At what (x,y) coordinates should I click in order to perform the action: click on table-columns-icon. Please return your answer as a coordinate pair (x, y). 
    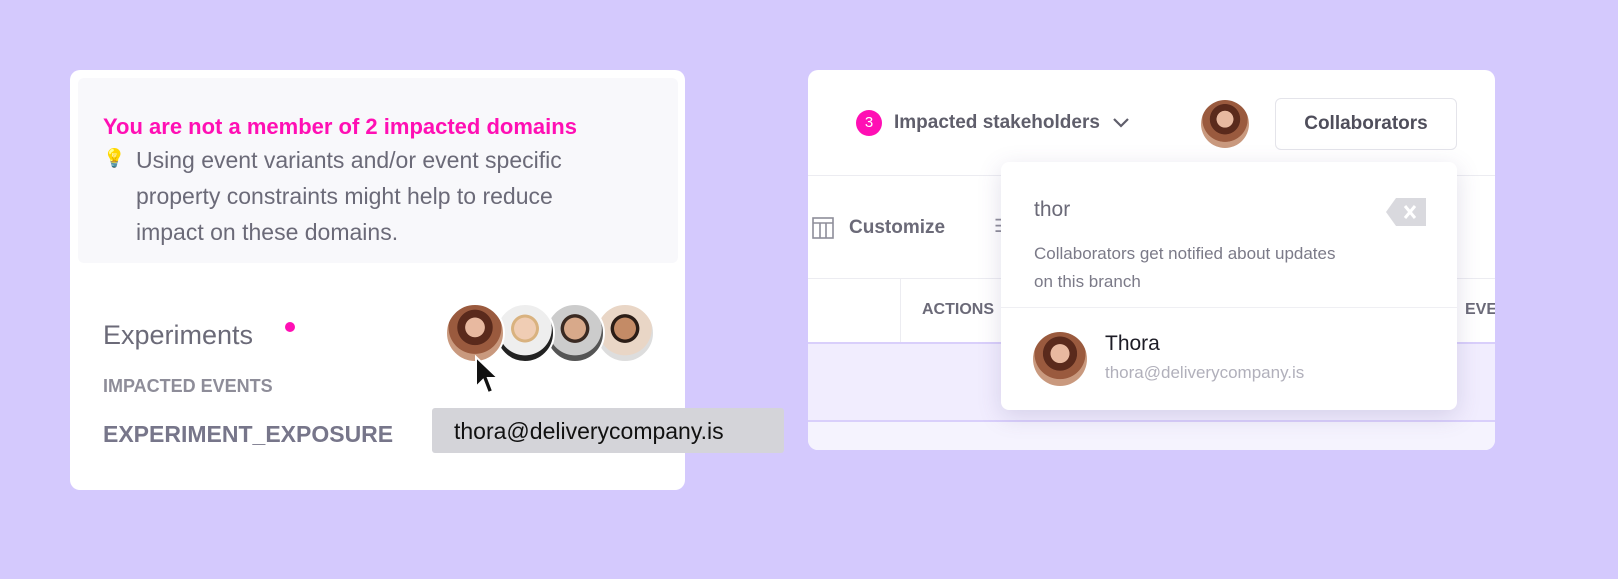
    Looking at the image, I should click on (823, 228).